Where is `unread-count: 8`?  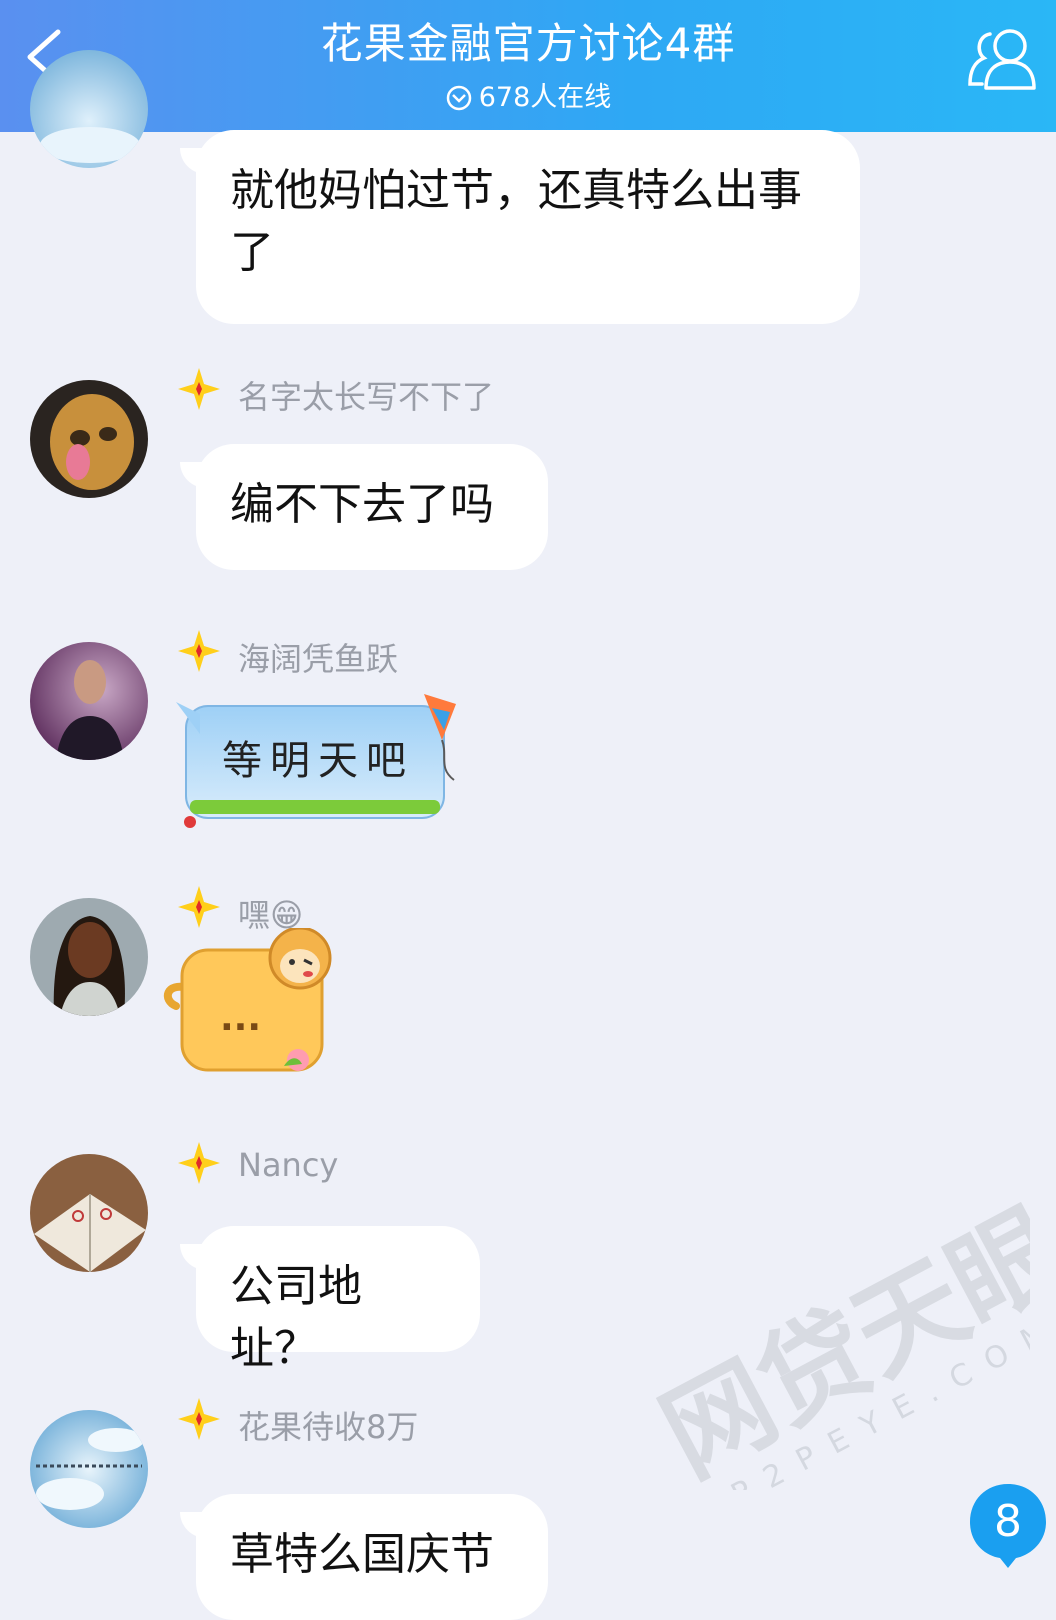
unread-count: 8 is located at coordinates (1008, 1521).